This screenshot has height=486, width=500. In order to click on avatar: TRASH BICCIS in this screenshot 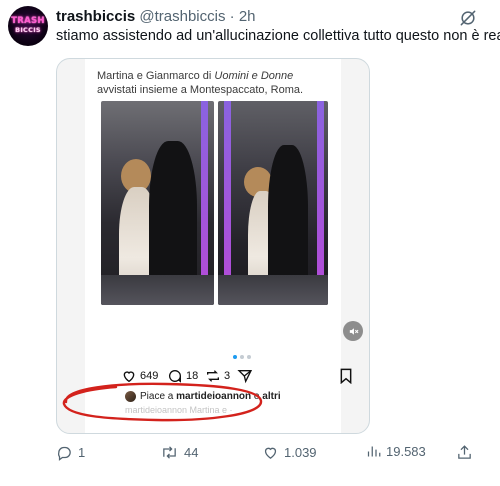, I will do `click(28, 26)`.